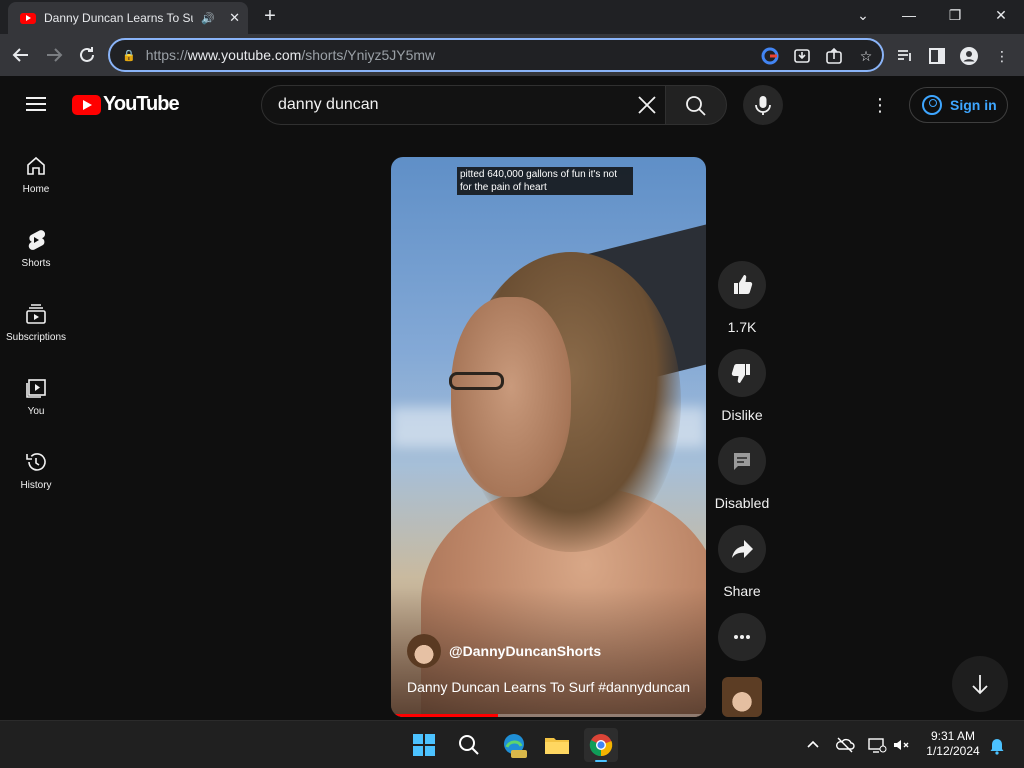  Describe the element at coordinates (36, 388) in the screenshot. I see `you-icon` at that location.